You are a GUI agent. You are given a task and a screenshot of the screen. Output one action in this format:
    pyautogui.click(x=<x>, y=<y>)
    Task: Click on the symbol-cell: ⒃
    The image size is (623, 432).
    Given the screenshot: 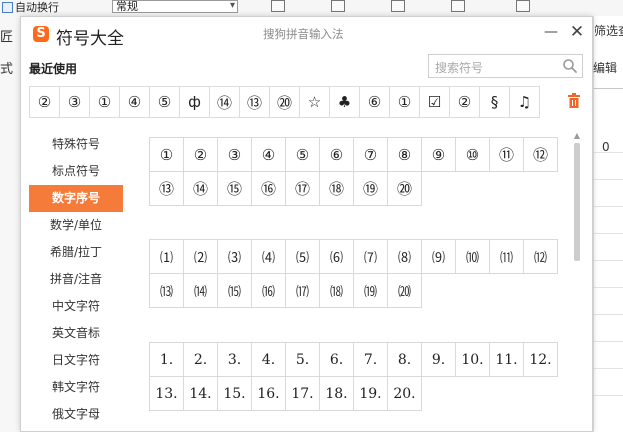 What is the action you would take?
    pyautogui.click(x=269, y=291)
    